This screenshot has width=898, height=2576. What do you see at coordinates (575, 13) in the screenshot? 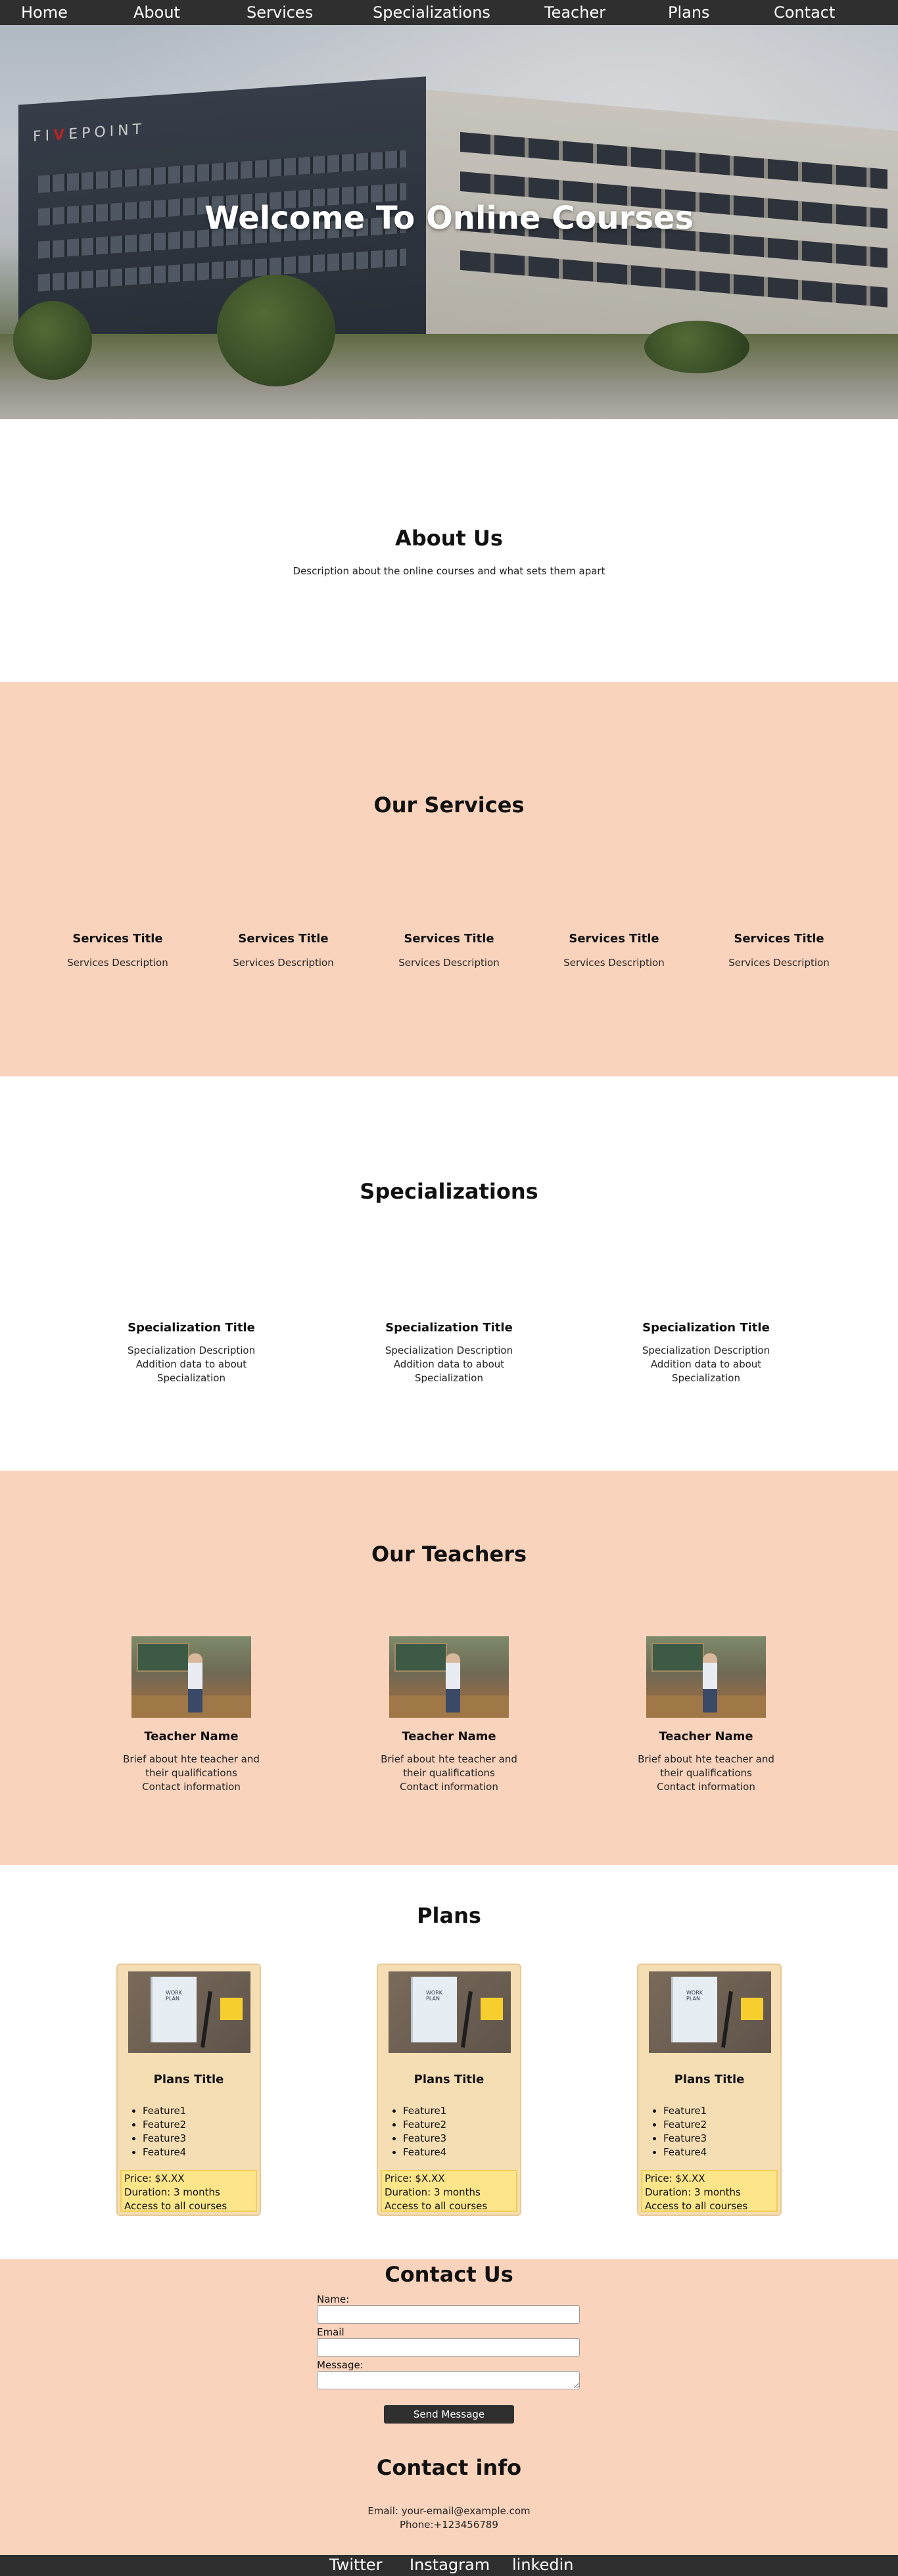
I see `nav-teacher: Teacher` at bounding box center [575, 13].